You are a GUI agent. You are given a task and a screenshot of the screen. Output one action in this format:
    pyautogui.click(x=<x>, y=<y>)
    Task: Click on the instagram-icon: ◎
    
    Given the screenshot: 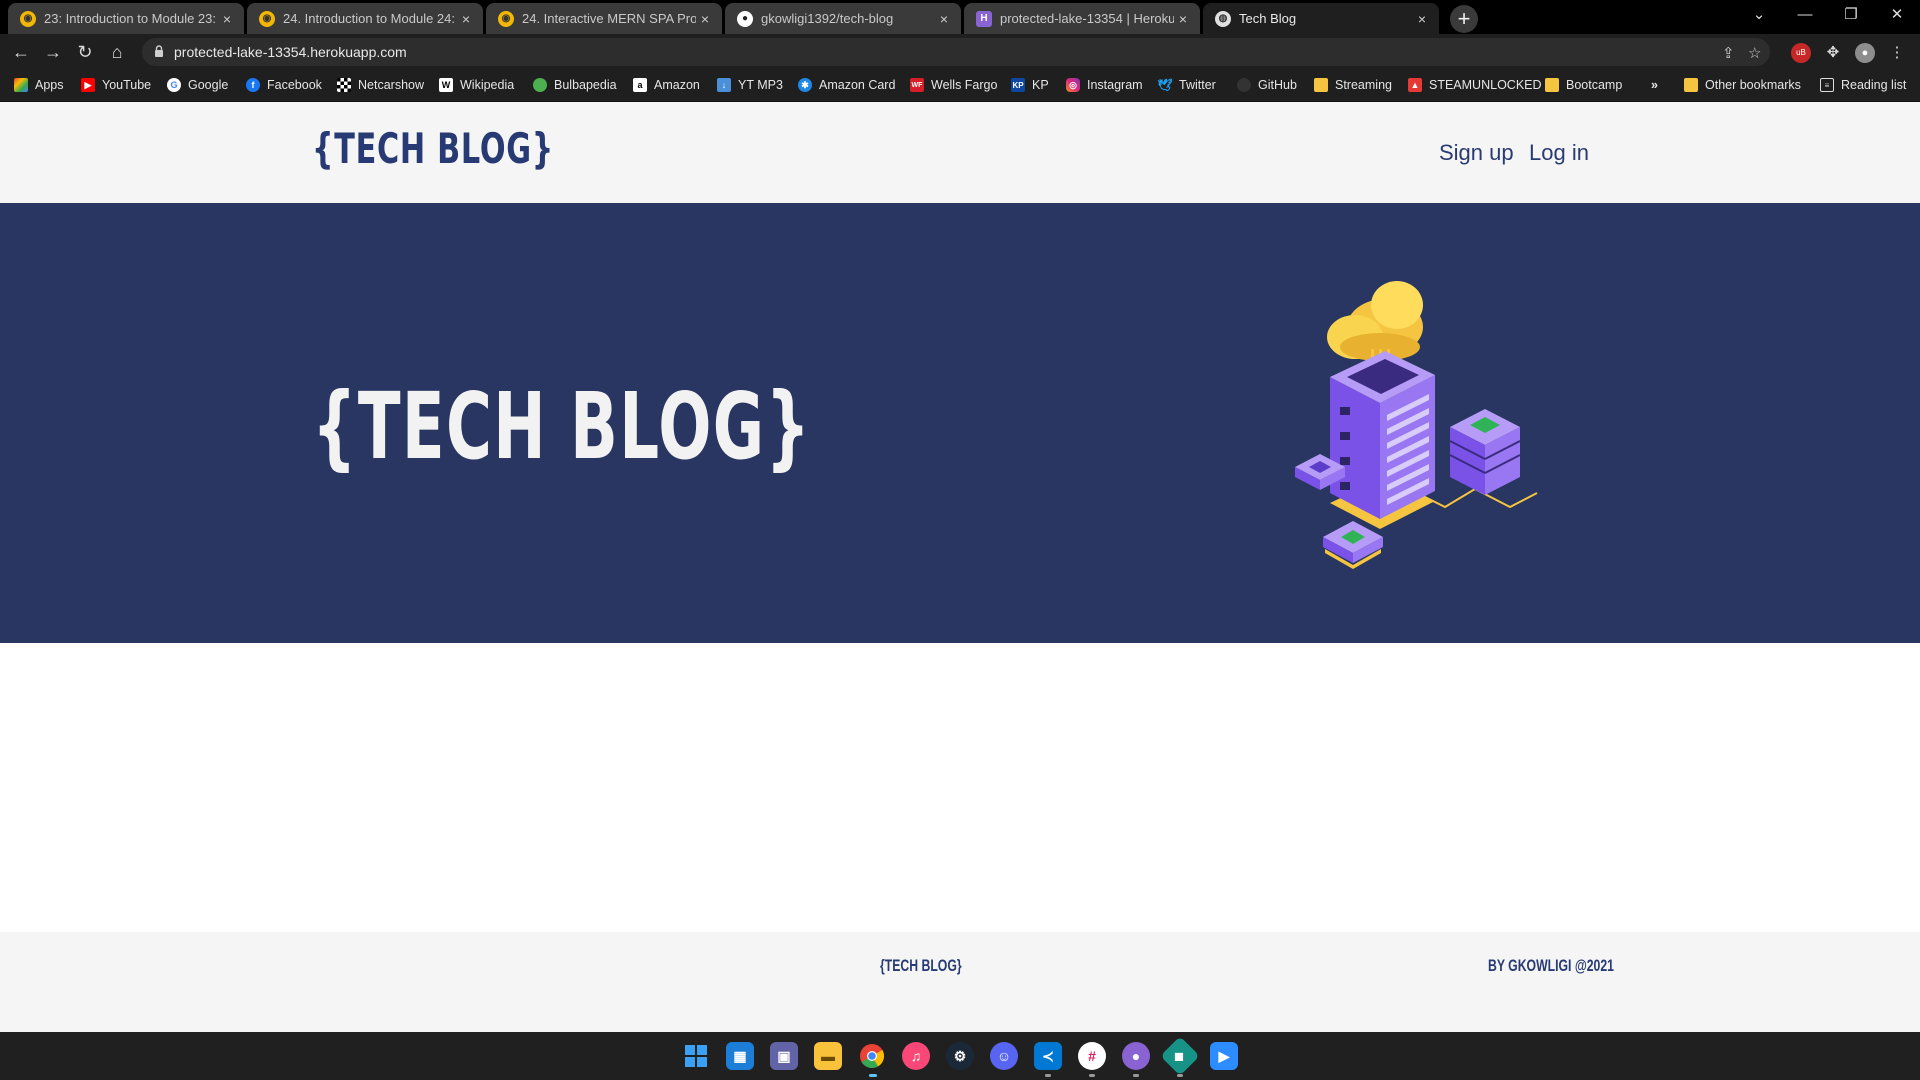 What is the action you would take?
    pyautogui.click(x=1073, y=85)
    